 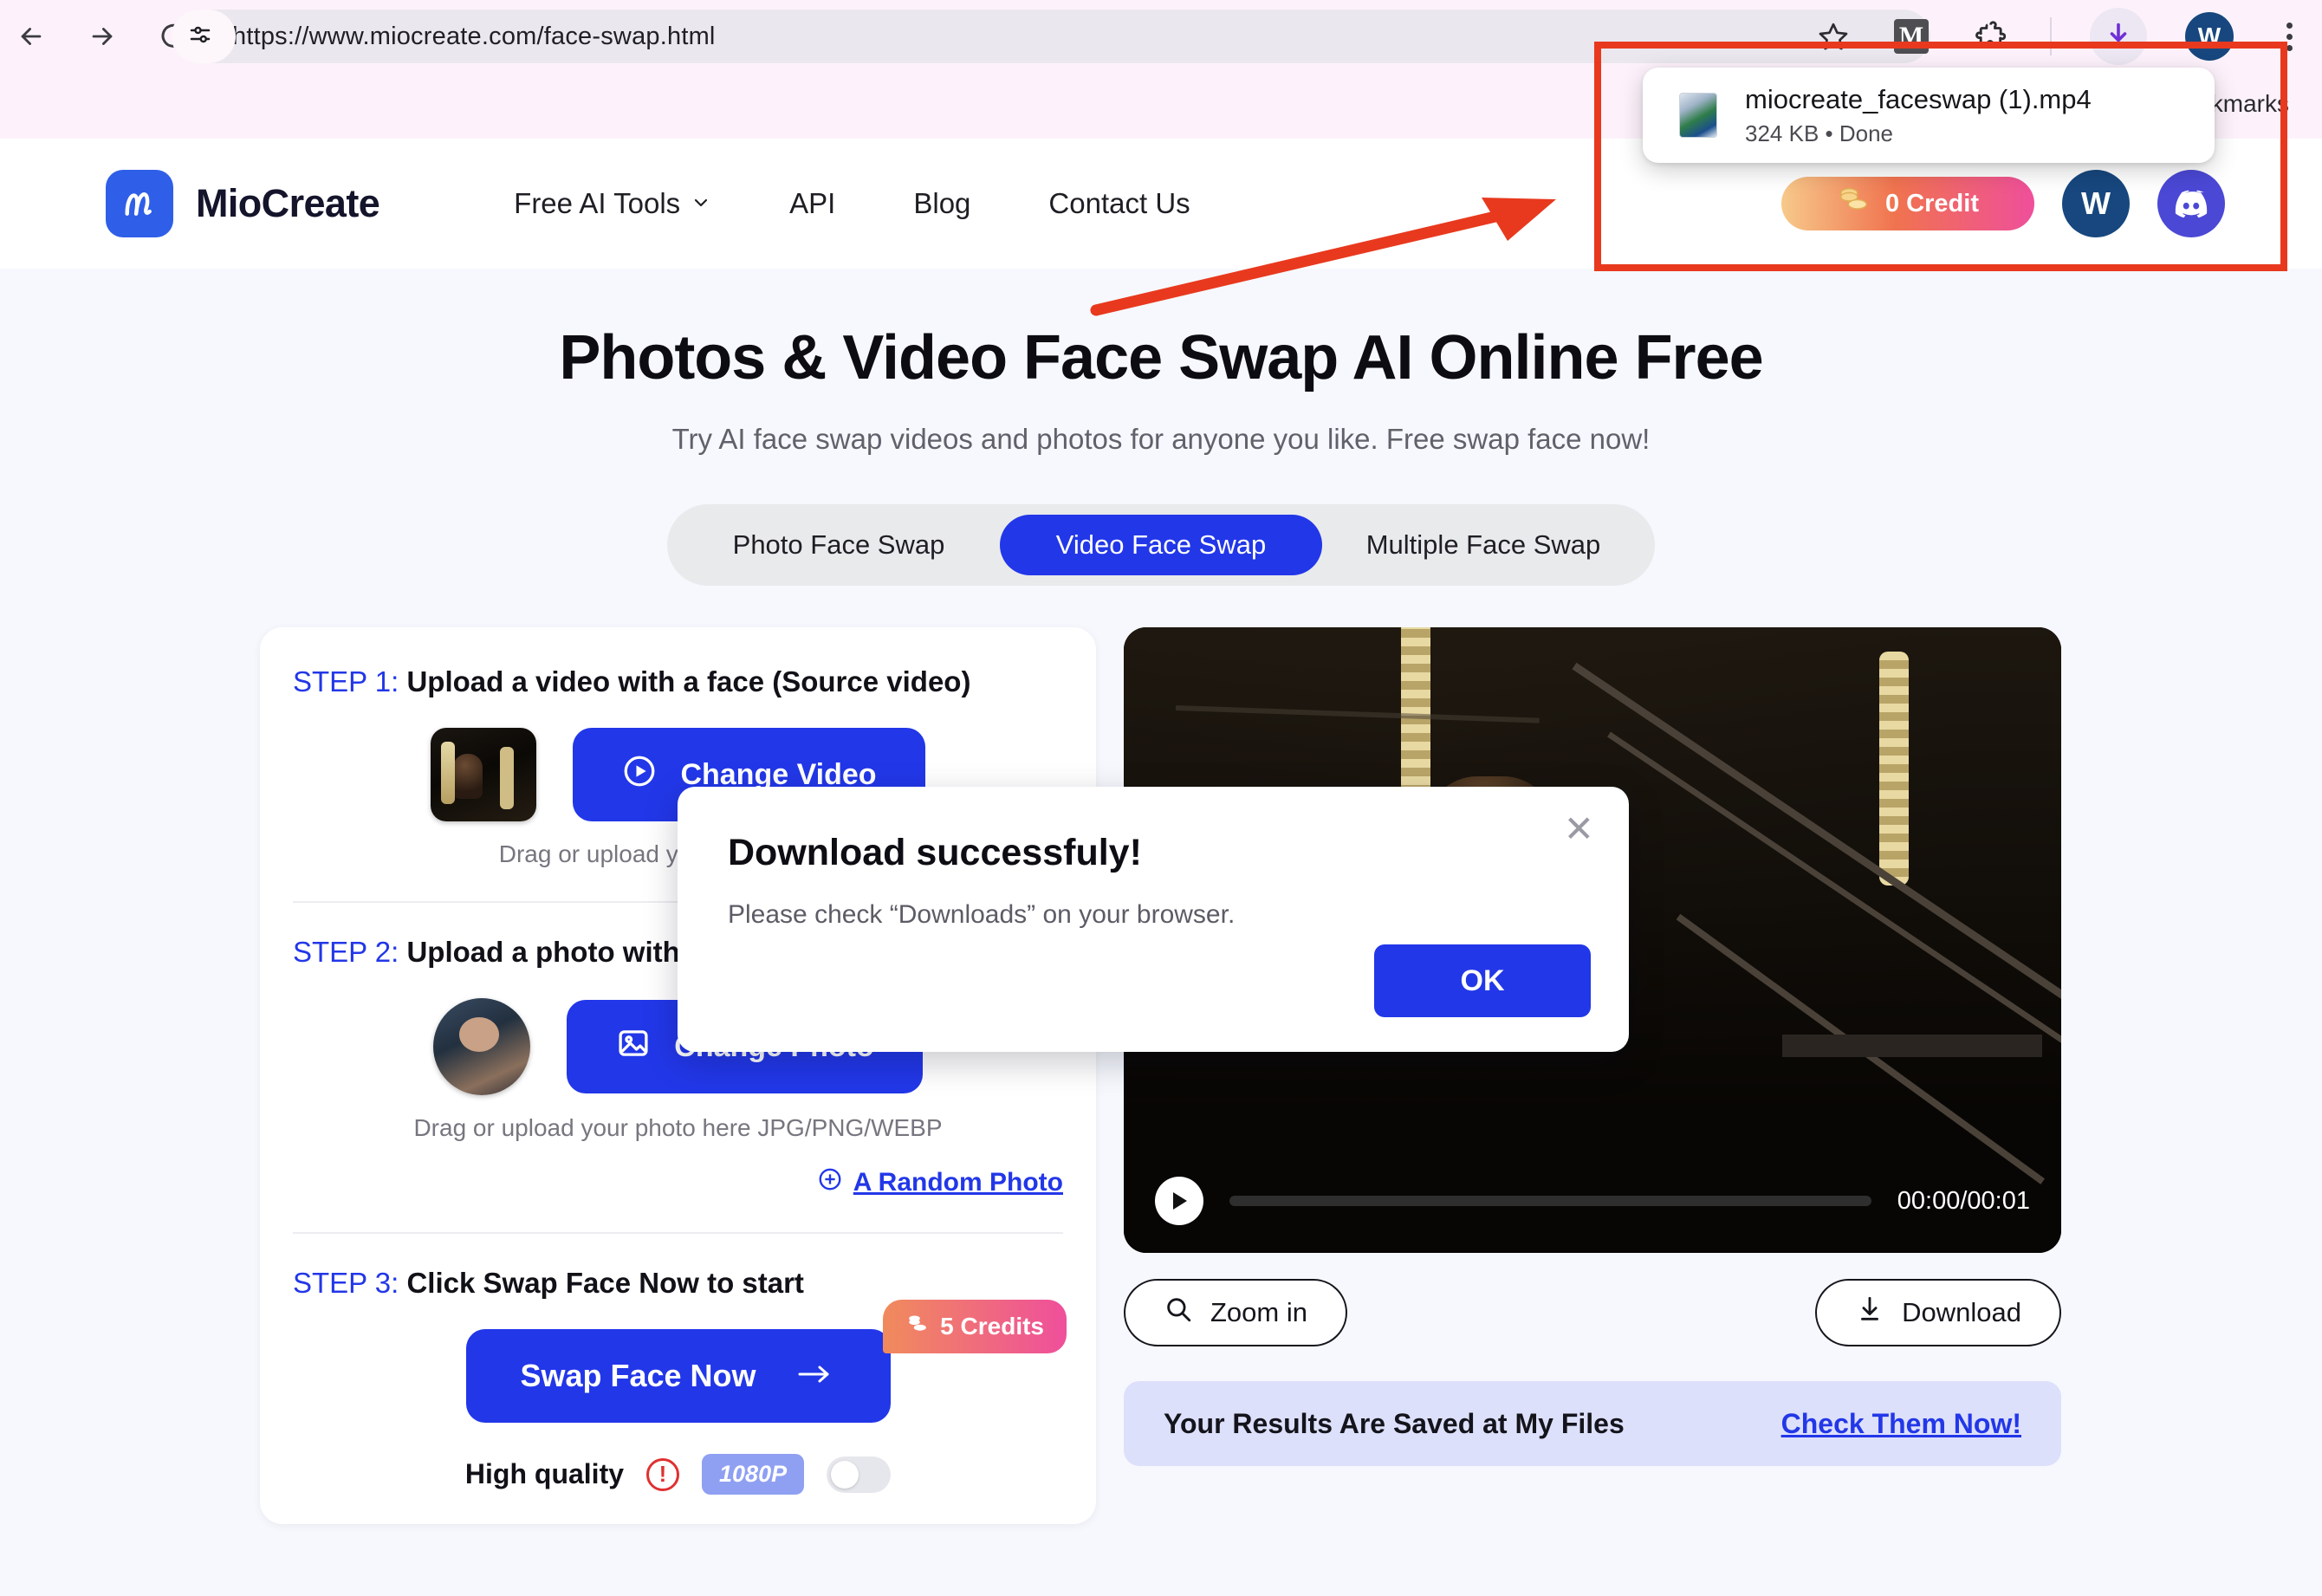 What do you see at coordinates (638, 1375) in the screenshot?
I see `swap-face-now-label: Swap Face Now` at bounding box center [638, 1375].